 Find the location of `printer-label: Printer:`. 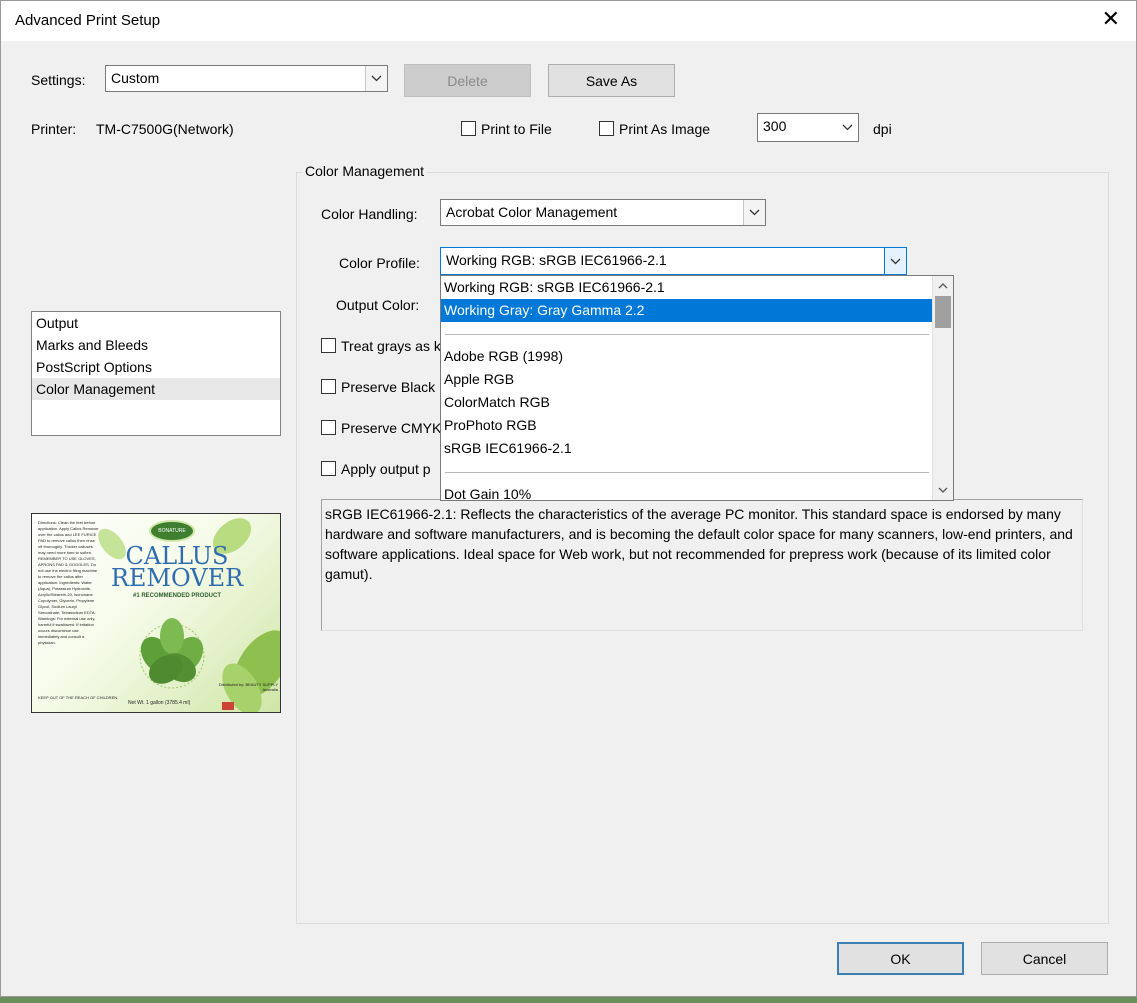

printer-label: Printer: is located at coordinates (54, 129).